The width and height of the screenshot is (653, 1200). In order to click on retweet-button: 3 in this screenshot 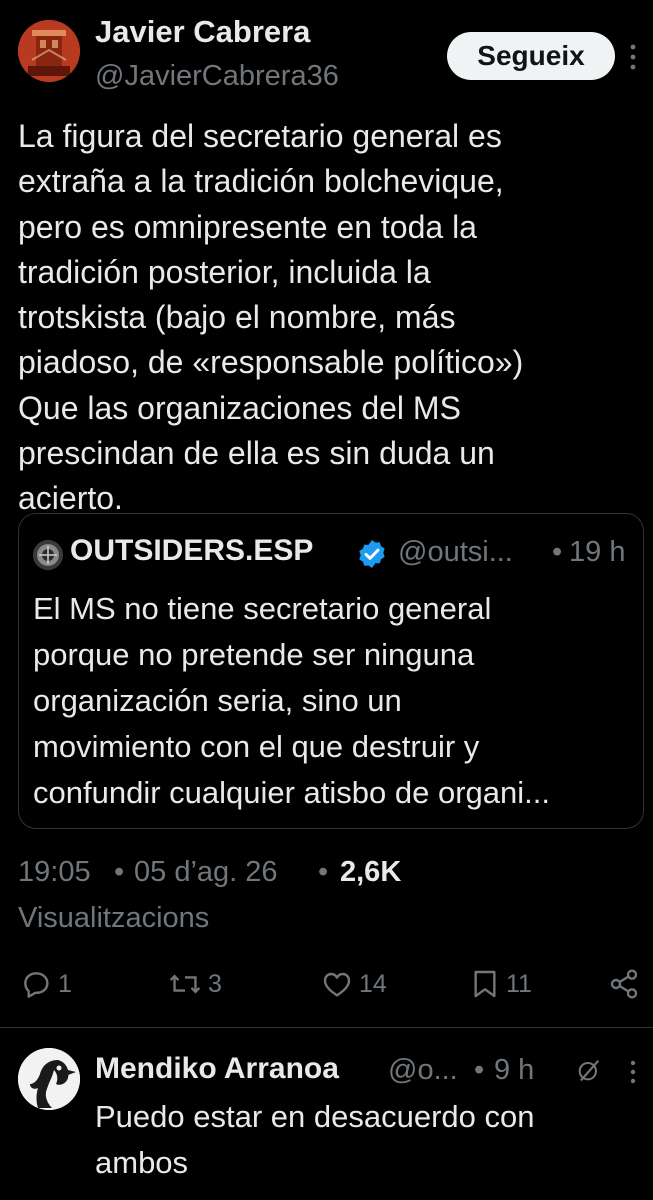, I will do `click(195, 984)`.